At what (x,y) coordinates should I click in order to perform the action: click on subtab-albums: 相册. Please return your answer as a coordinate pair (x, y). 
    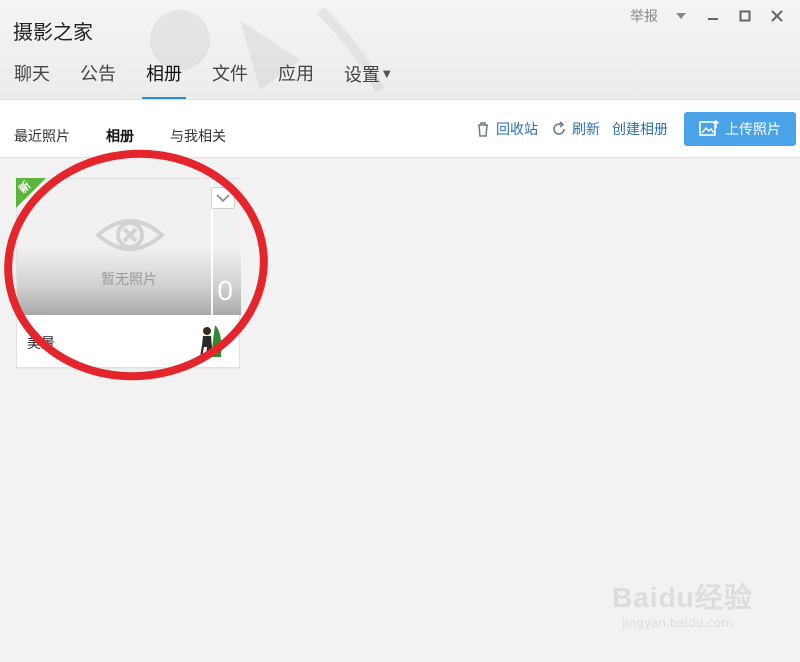
    Looking at the image, I should click on (120, 136).